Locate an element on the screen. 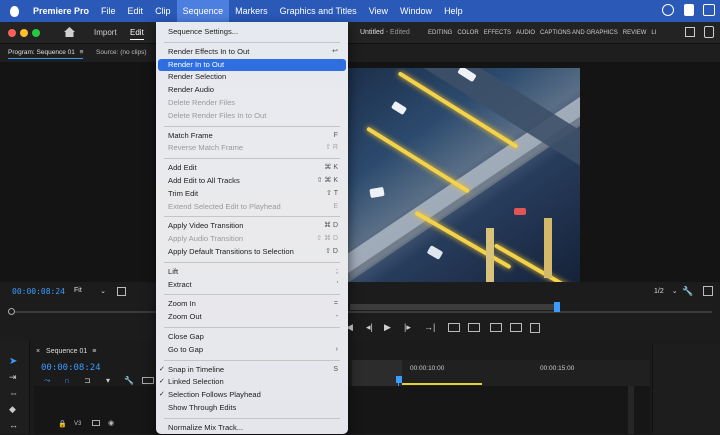  menu-item-render-audio: Render Audio is located at coordinates (252, 90).